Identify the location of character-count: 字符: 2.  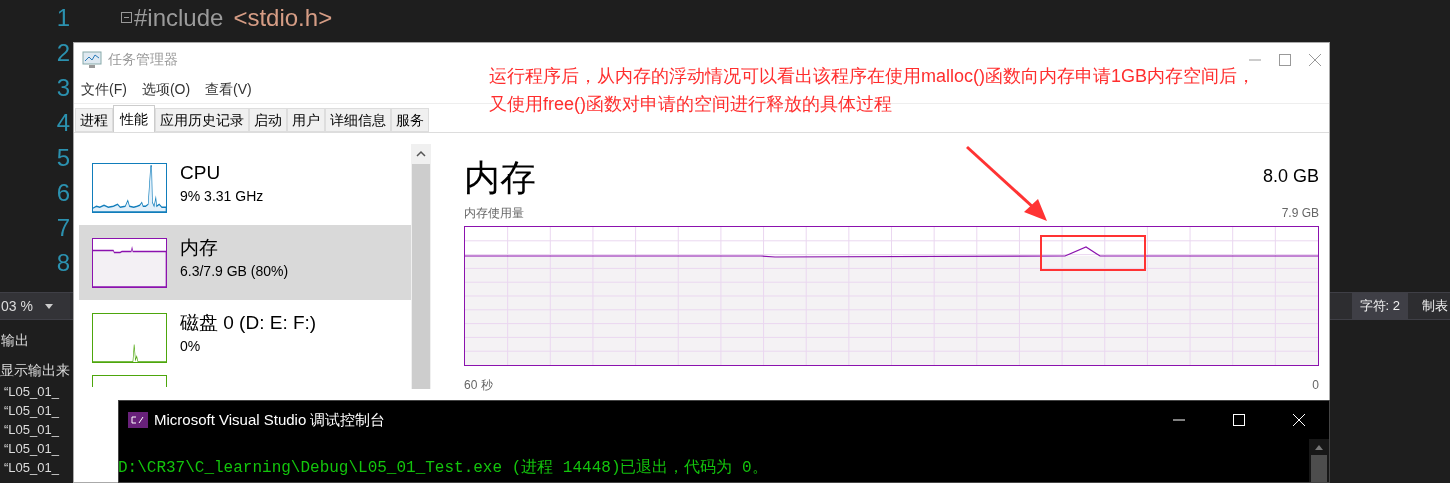
(1379, 306).